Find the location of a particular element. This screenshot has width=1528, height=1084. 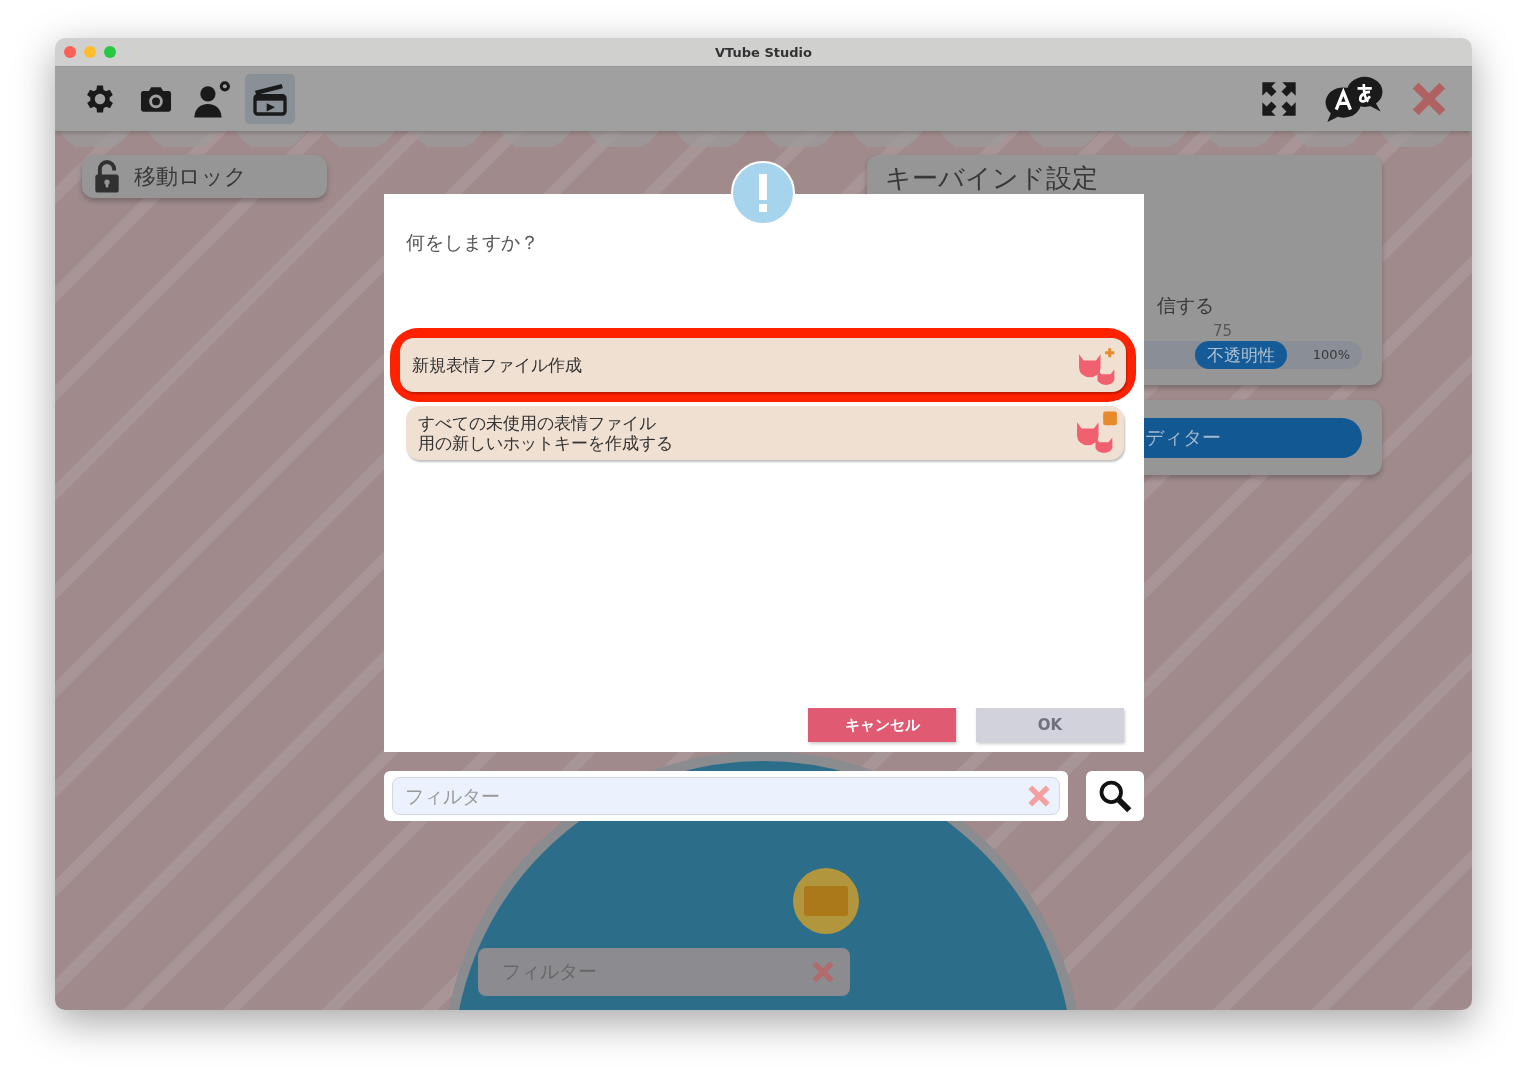

slider-value: 75 is located at coordinates (1223, 331).